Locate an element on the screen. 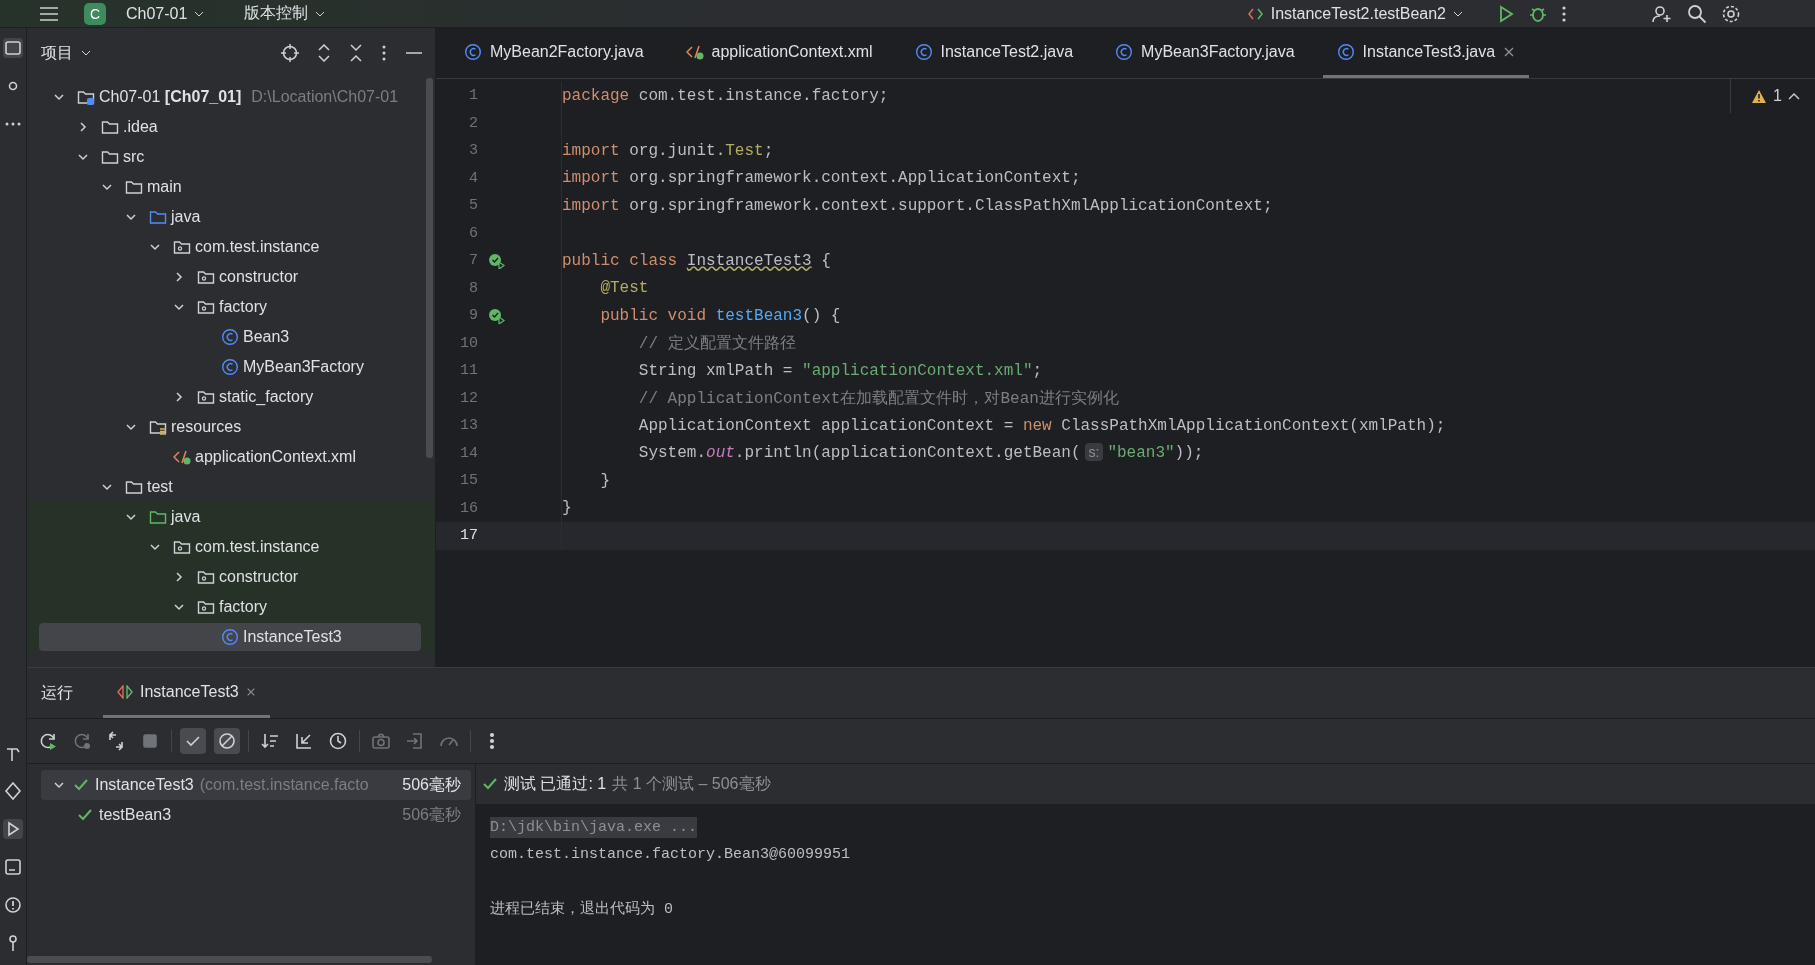  chevron-up-icon is located at coordinates (1793, 96).